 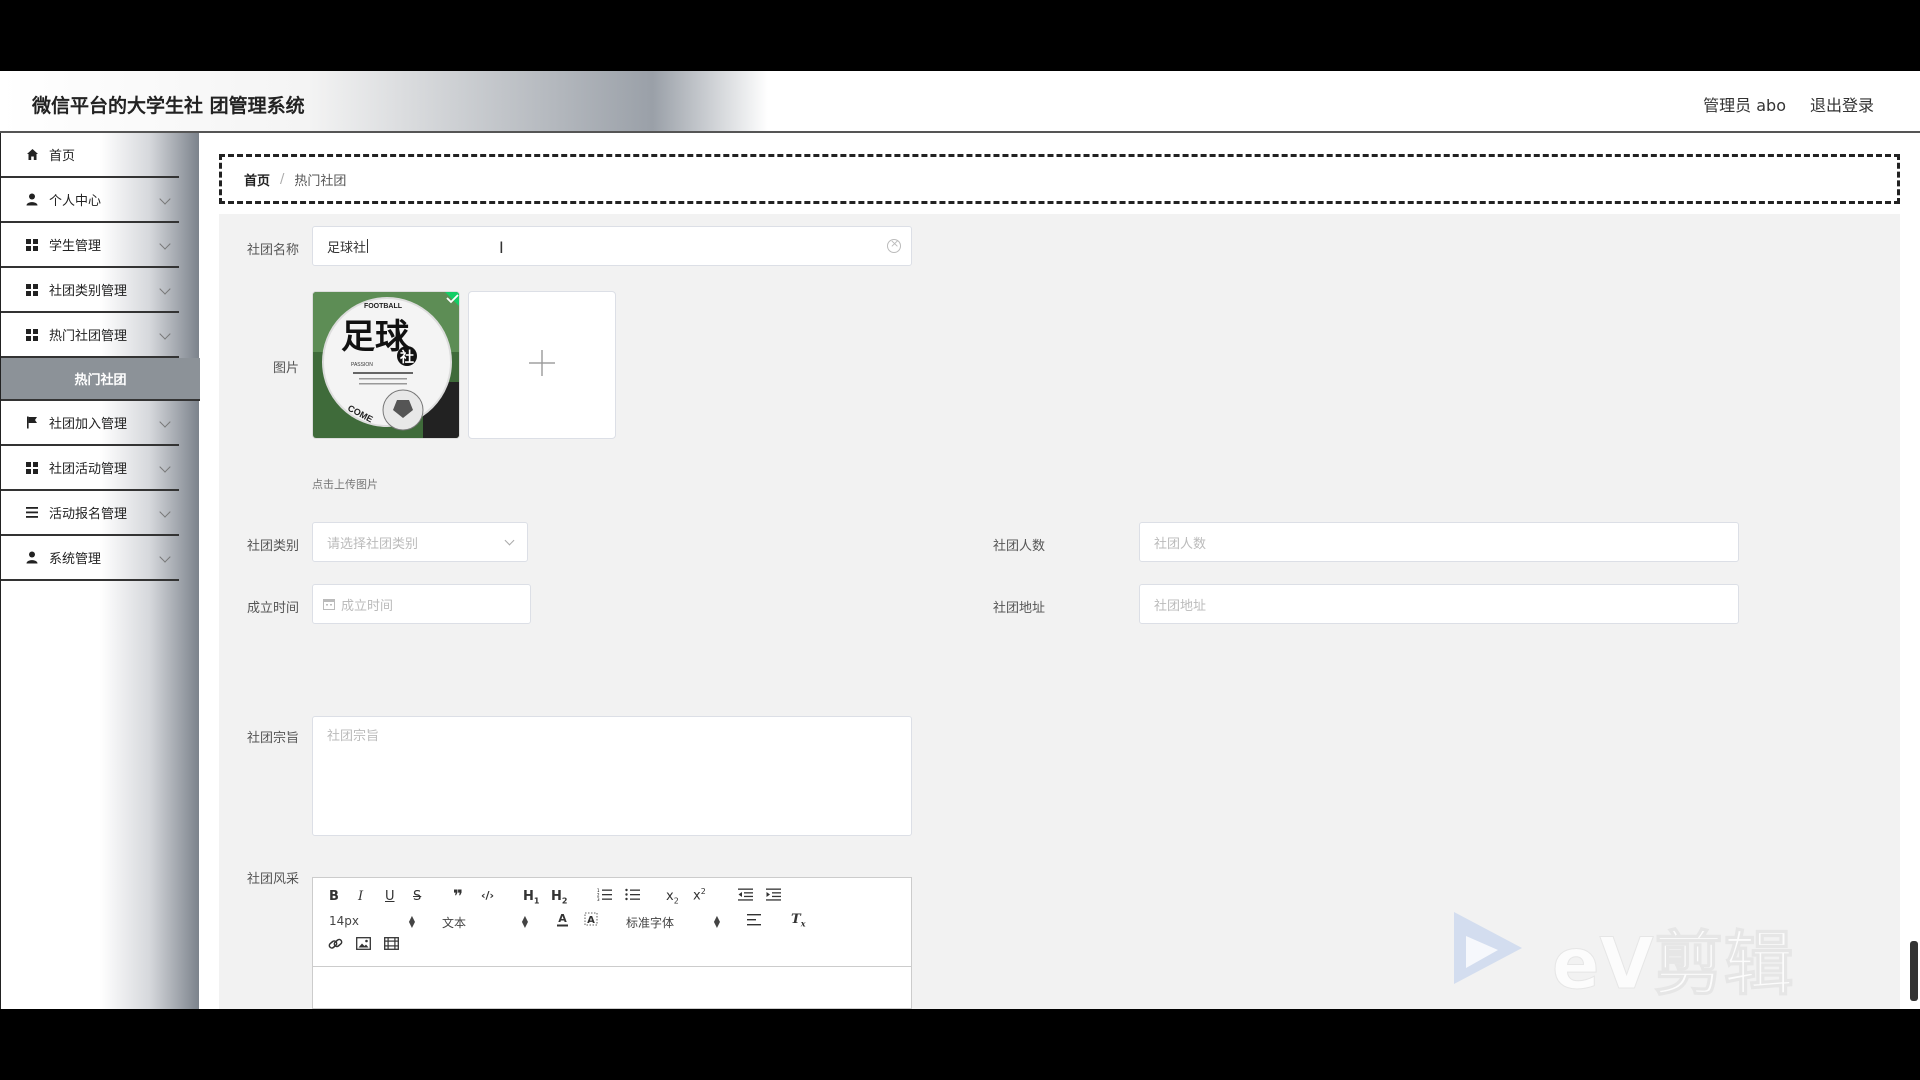 What do you see at coordinates (32, 155) in the screenshot?
I see `home-icon` at bounding box center [32, 155].